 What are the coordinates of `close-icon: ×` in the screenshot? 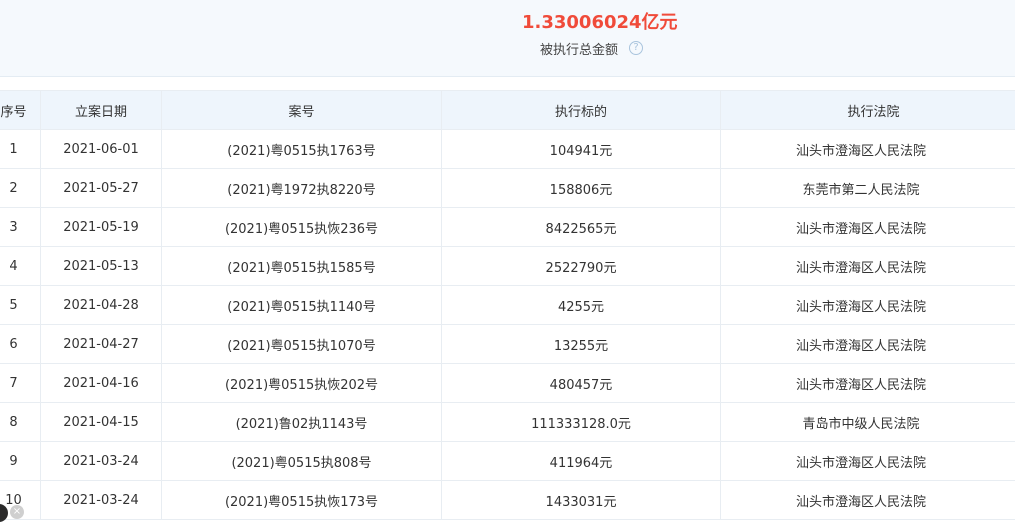 It's located at (17, 512).